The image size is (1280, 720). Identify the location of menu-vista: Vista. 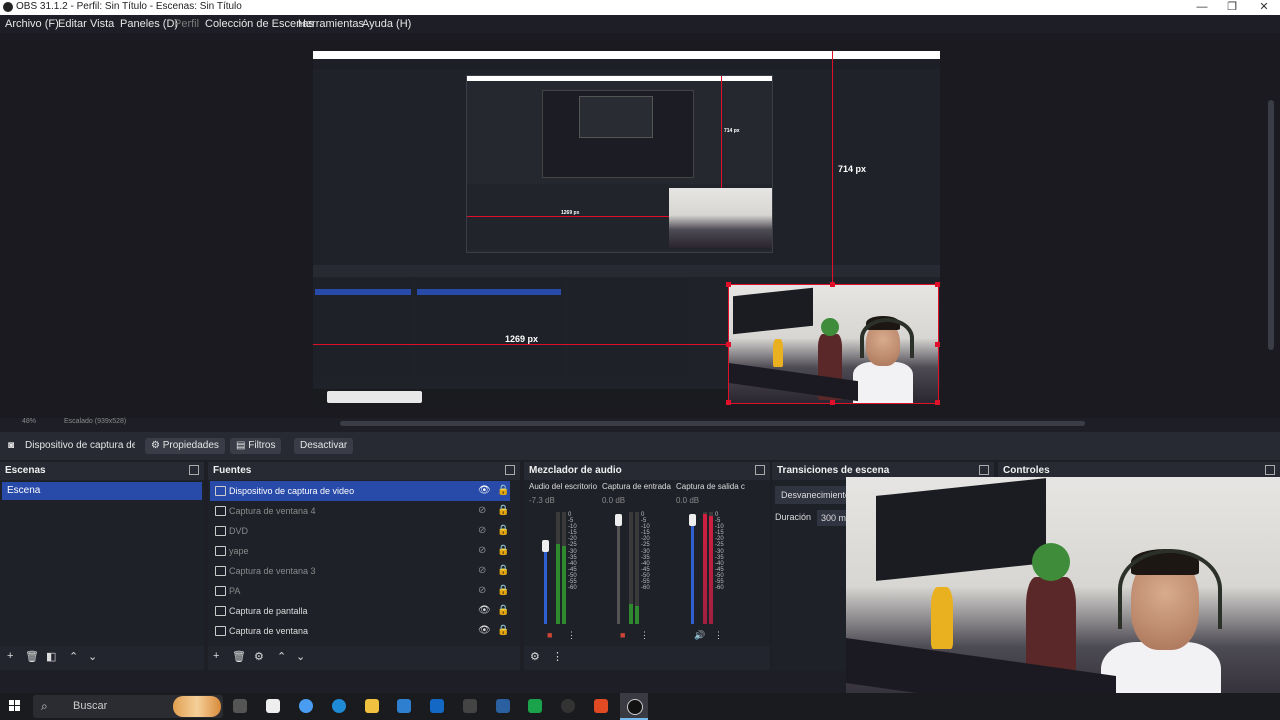
(102, 24).